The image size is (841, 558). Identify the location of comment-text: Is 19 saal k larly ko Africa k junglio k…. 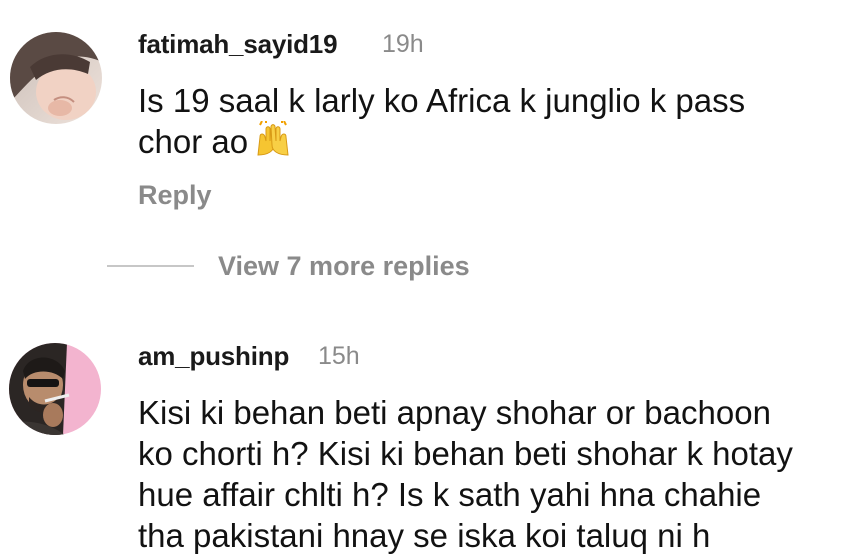
(441, 123).